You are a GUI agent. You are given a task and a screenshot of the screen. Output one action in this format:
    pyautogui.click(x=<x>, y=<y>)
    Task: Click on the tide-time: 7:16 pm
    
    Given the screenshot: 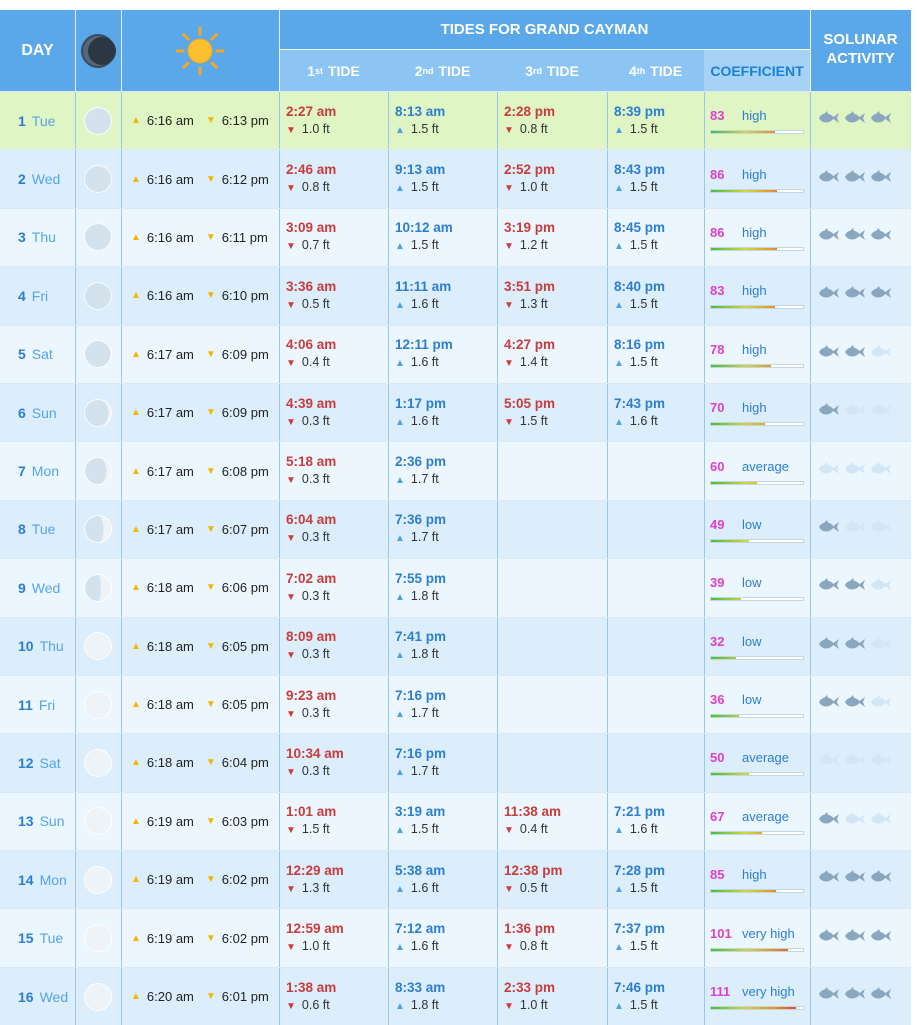 What is the action you would take?
    pyautogui.click(x=421, y=695)
    